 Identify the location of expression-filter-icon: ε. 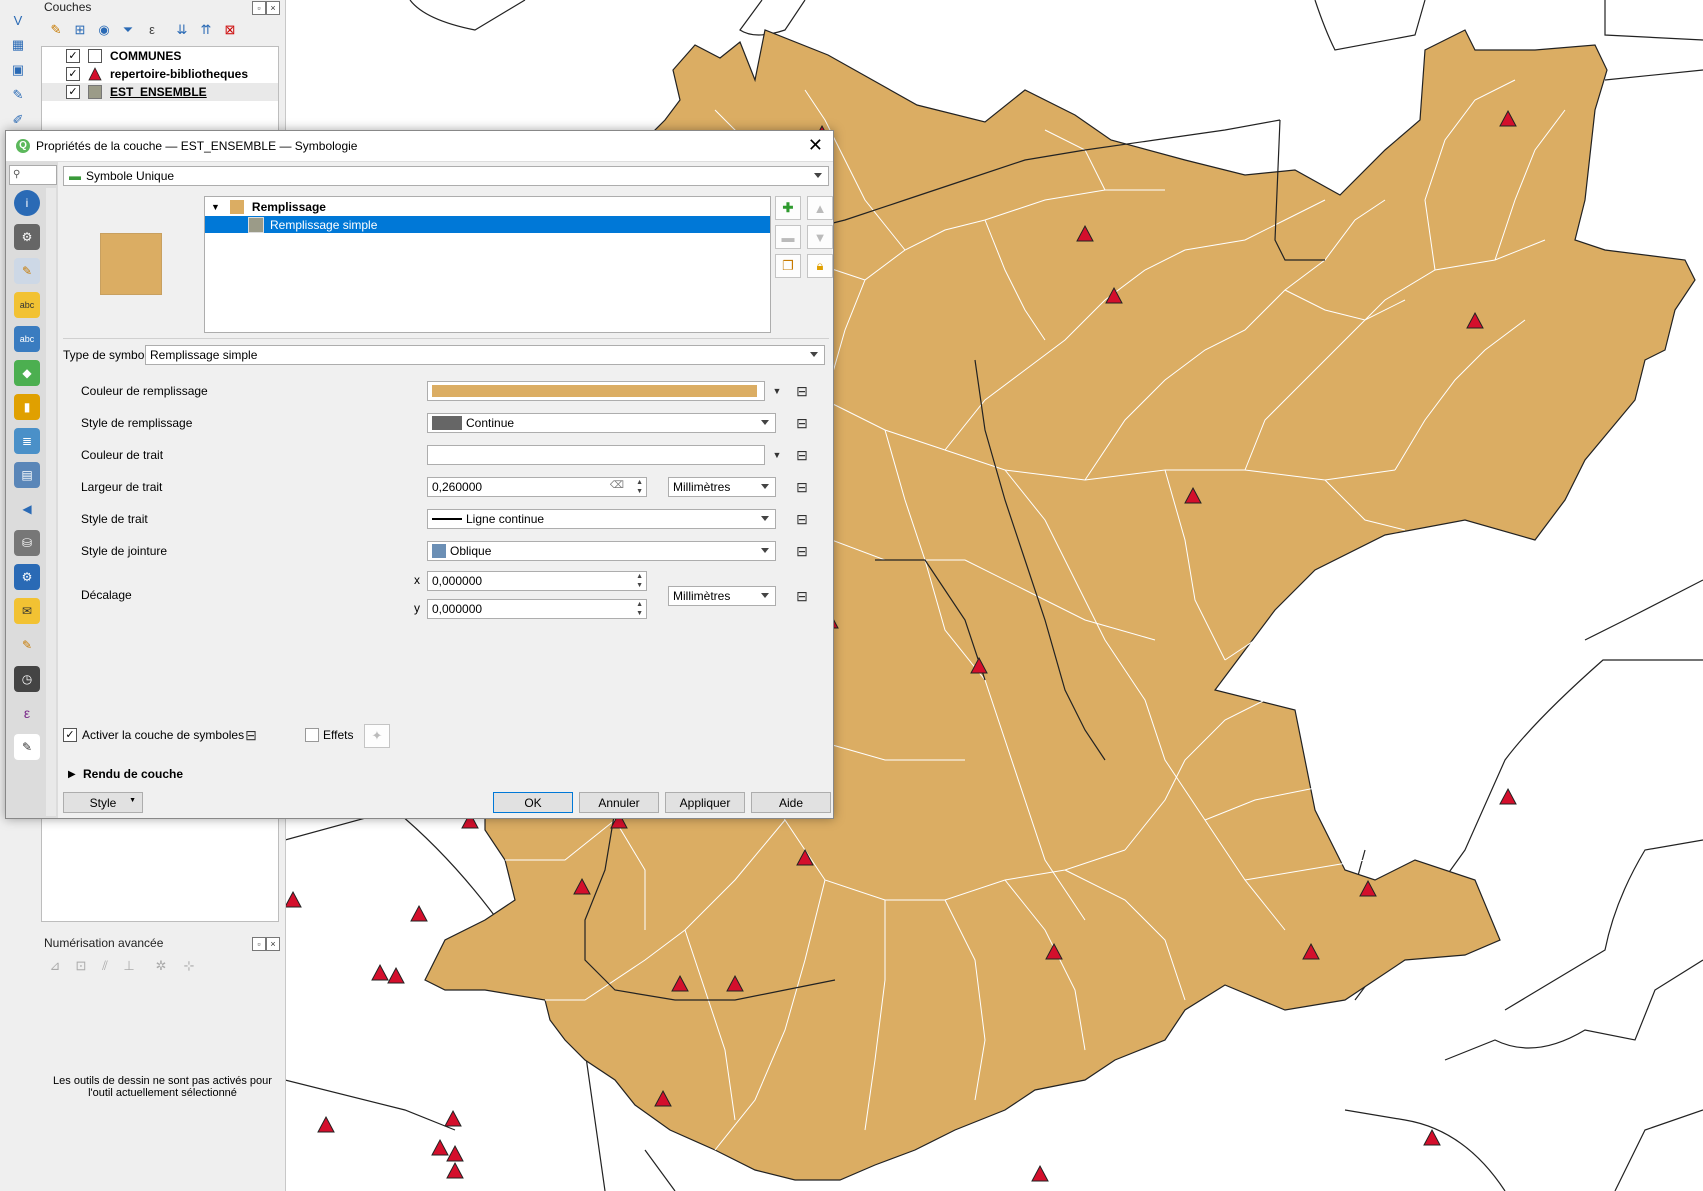
(152, 30).